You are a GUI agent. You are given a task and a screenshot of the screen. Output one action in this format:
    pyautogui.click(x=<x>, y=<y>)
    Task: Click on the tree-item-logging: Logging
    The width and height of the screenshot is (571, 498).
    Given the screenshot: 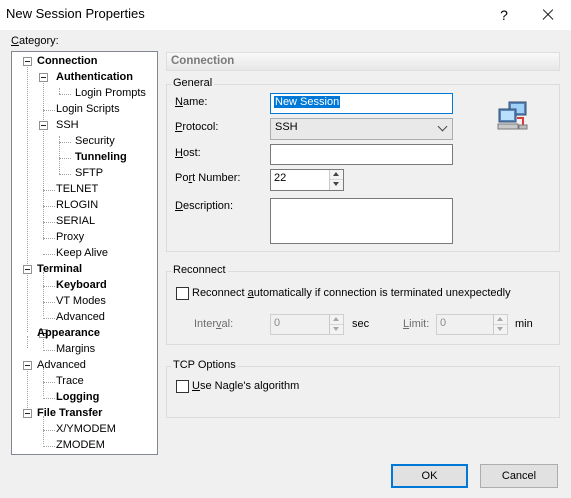 What is the action you would take?
    pyautogui.click(x=77, y=397)
    